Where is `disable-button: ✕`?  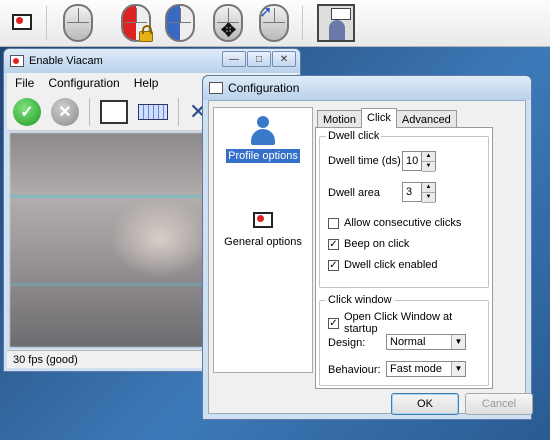 disable-button: ✕ is located at coordinates (65, 111).